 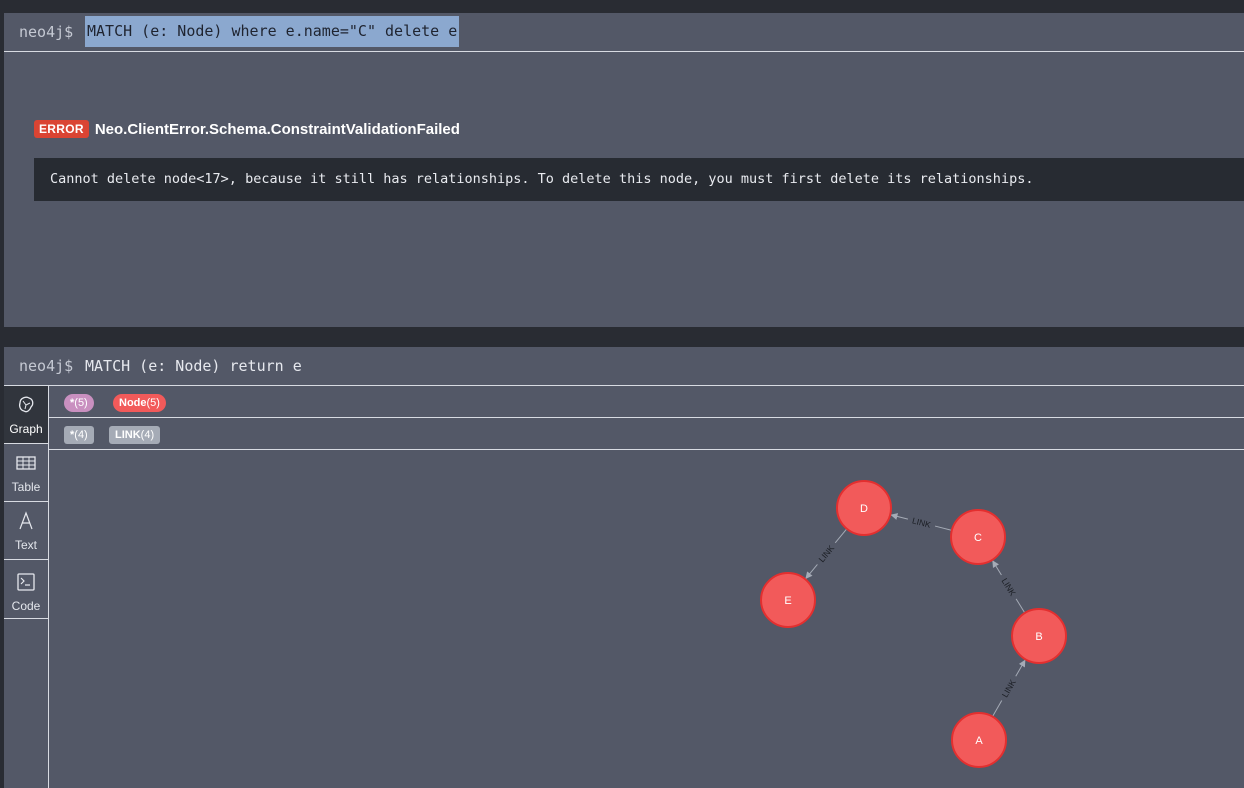 I want to click on code-icon, so click(x=26, y=582).